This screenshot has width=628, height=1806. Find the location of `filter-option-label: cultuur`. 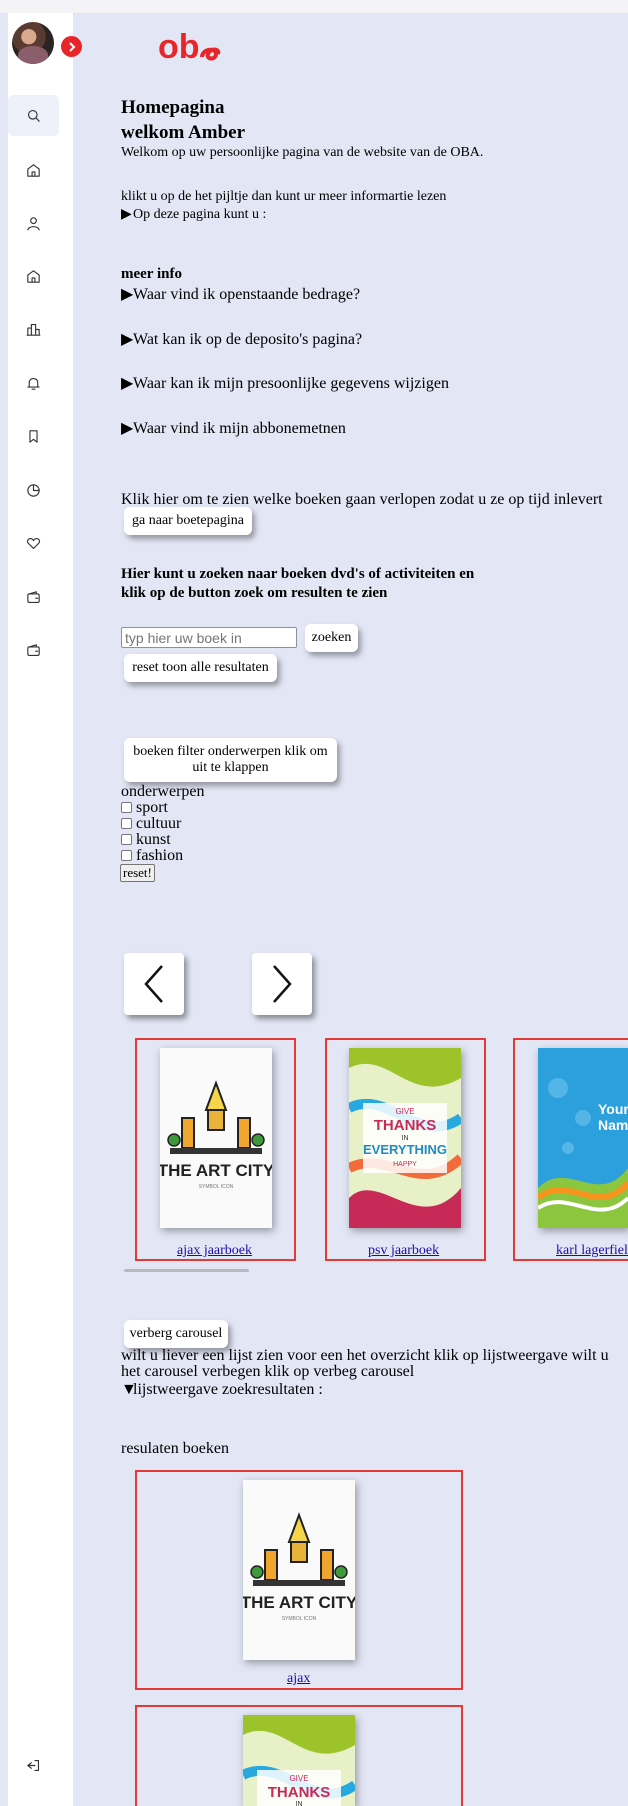

filter-option-label: cultuur is located at coordinates (159, 823).